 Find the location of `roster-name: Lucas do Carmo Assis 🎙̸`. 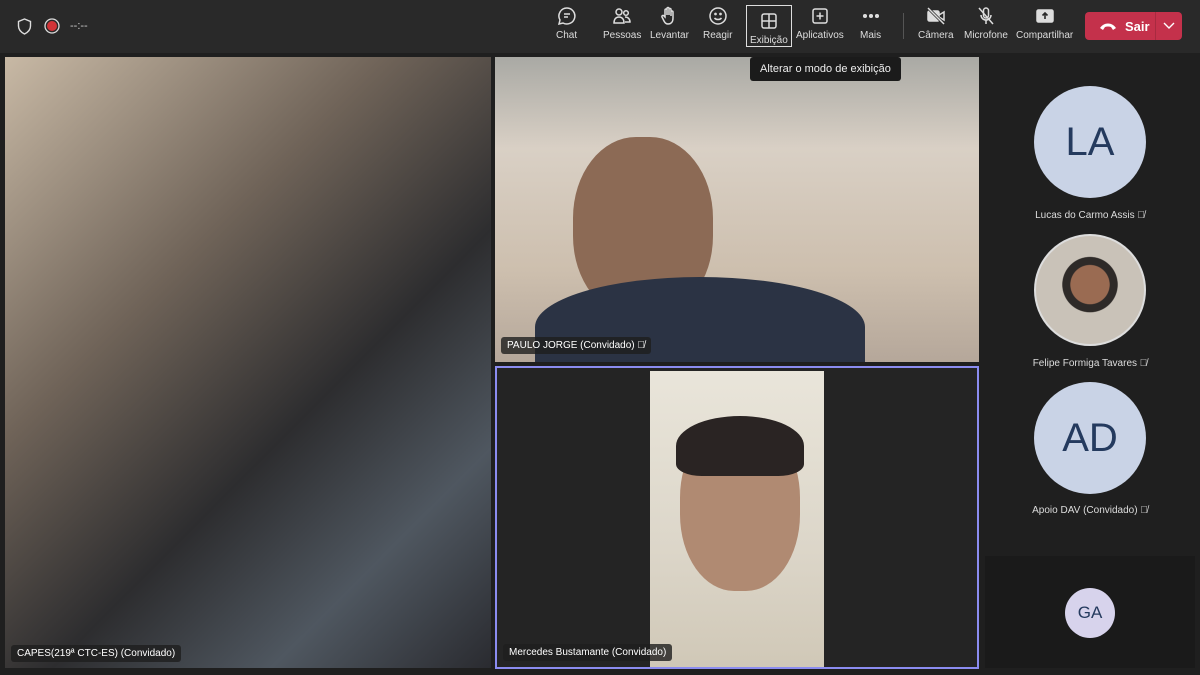

roster-name: Lucas do Carmo Assis 🎙̸ is located at coordinates (1090, 215).